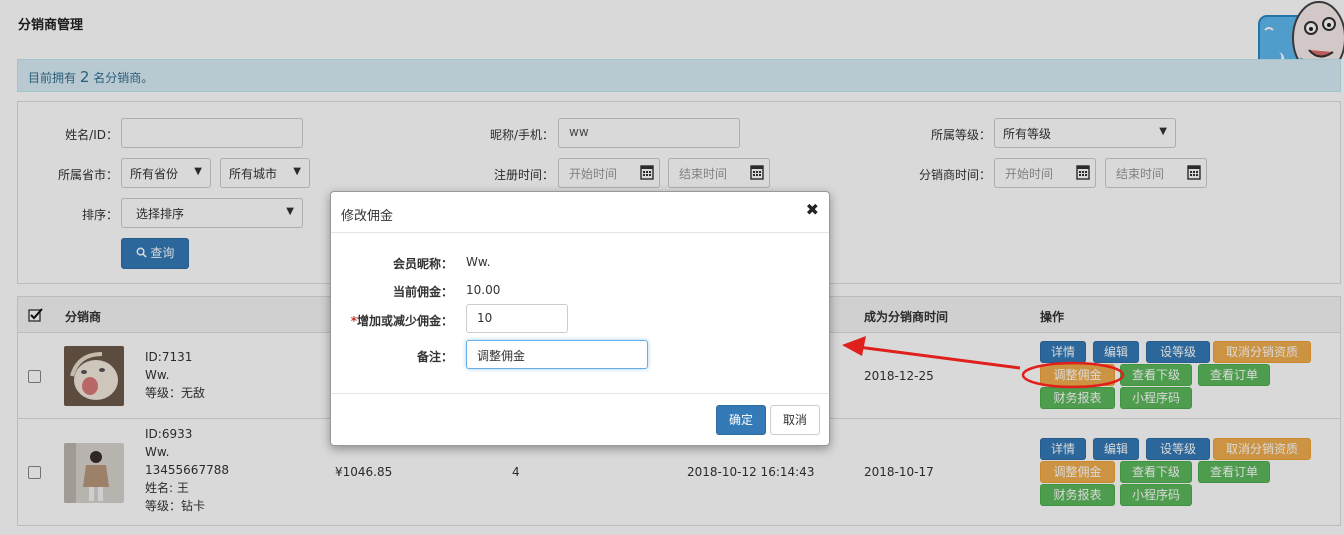 This screenshot has height=535, width=1344. Describe the element at coordinates (580, 419) in the screenshot. I see `modal-footer: 确定 取消` at that location.